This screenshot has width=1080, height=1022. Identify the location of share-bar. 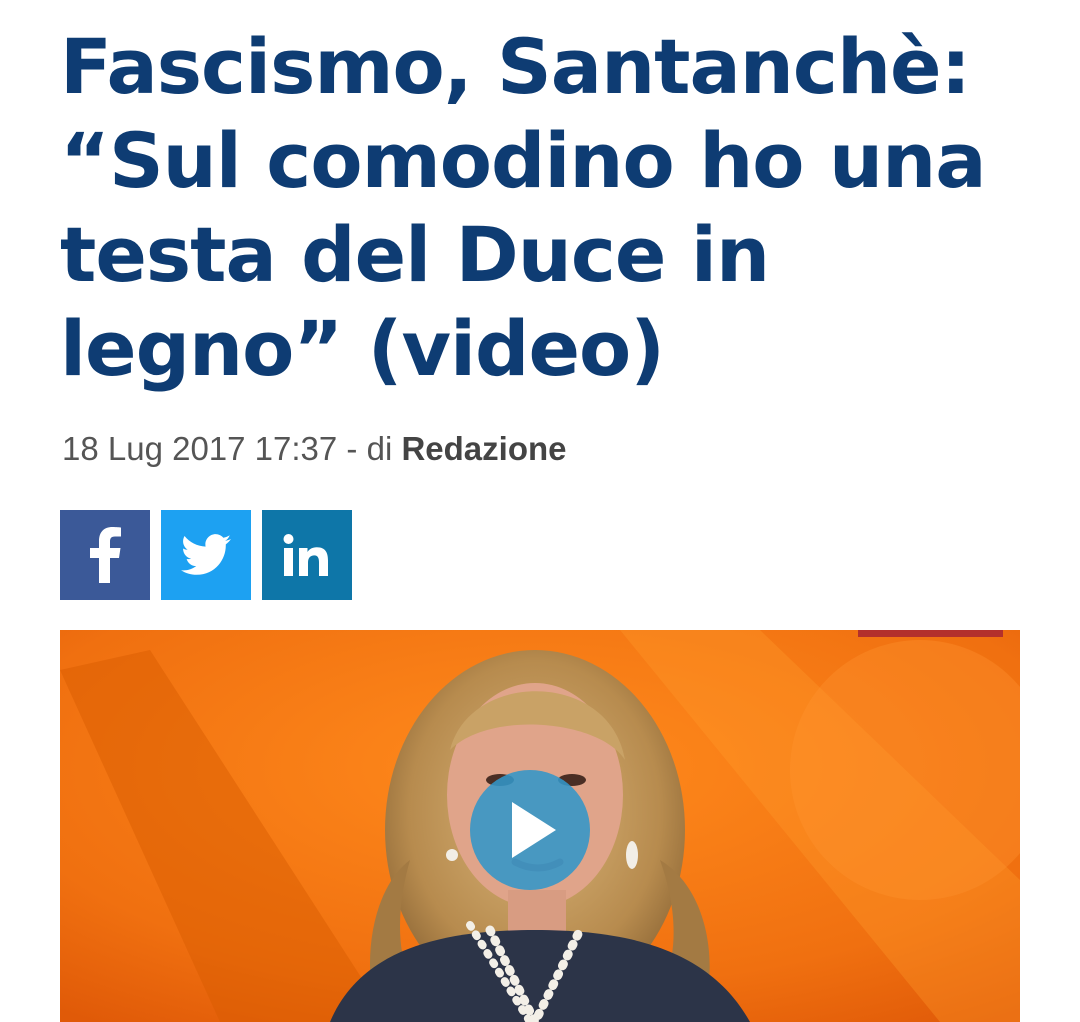
(206, 555).